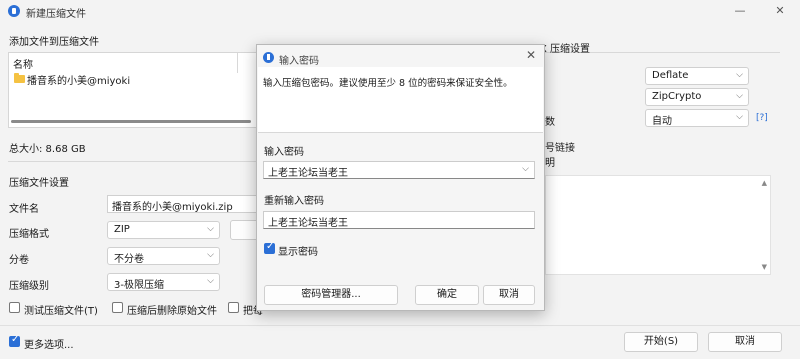  I want to click on delete-after-label: 压缩后删除原始文件, so click(172, 311).